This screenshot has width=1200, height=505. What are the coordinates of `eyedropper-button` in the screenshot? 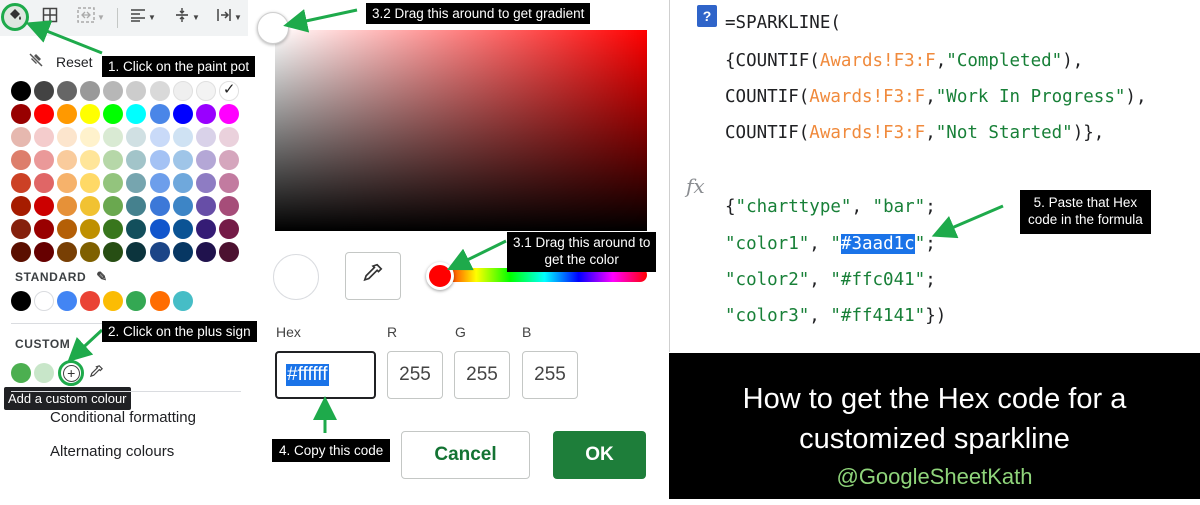 It's located at (373, 276).